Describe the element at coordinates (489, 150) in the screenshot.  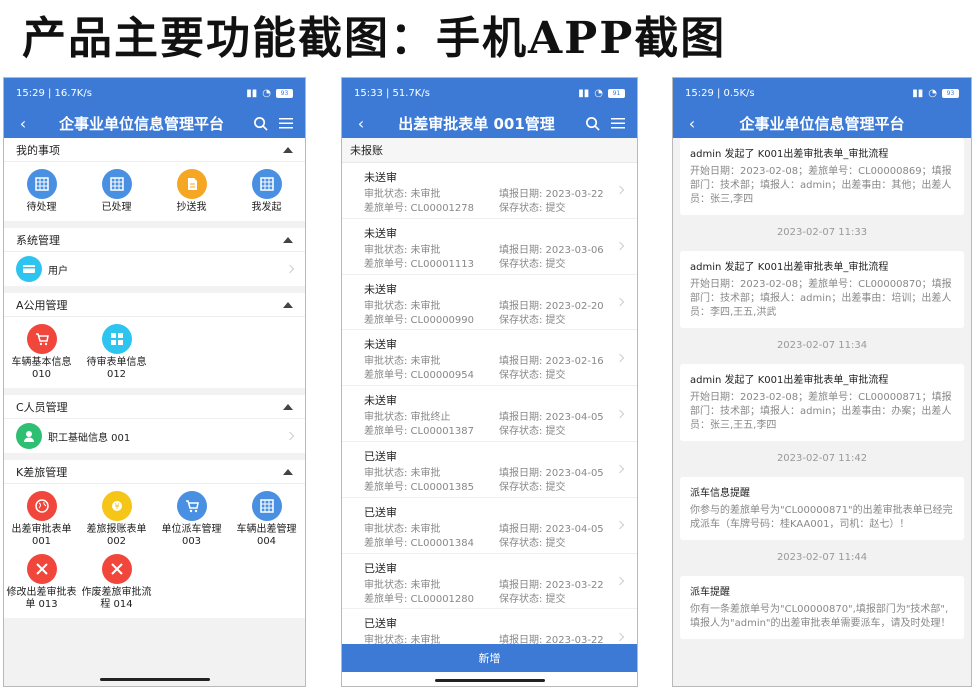
I see `filter-tab: 未报账` at that location.